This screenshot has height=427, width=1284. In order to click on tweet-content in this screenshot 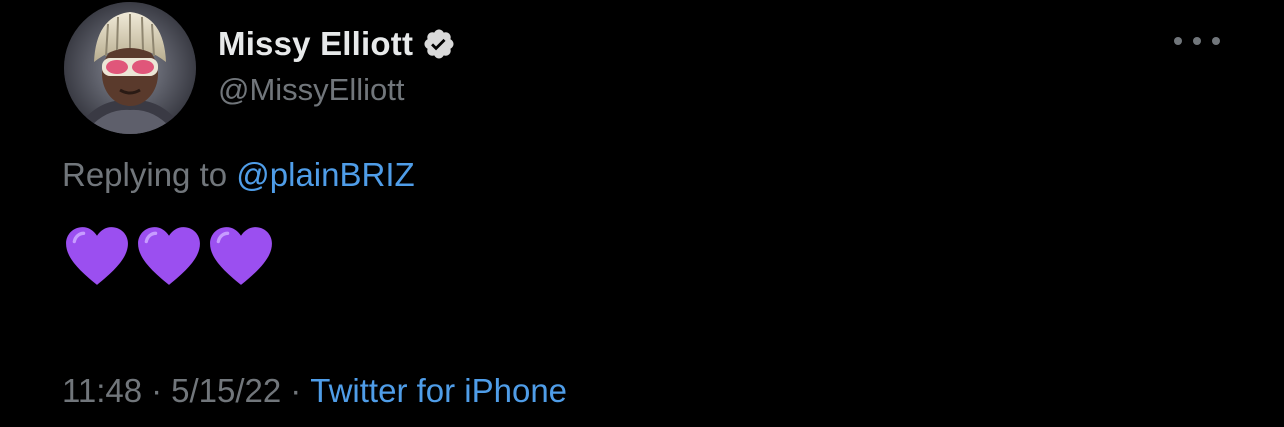, I will do `click(172, 256)`.